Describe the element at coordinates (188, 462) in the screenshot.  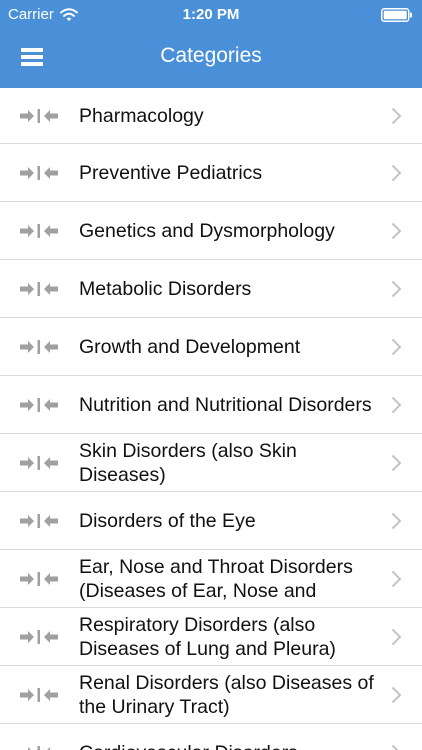
I see `category-label: Skin Disorders (also Skin Diseases)` at that location.